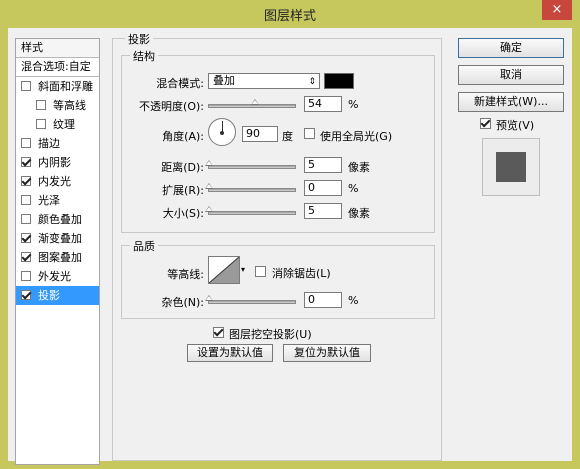  I want to click on antialias-checkbox, so click(260, 271).